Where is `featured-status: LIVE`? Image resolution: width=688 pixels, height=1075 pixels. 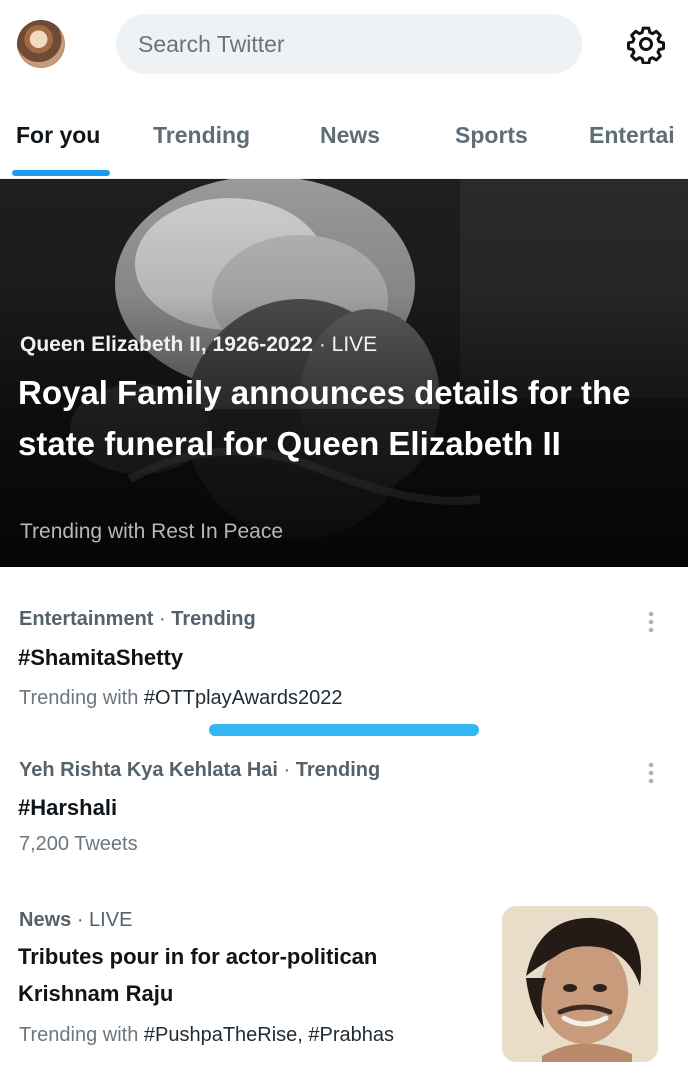 featured-status: LIVE is located at coordinates (354, 344).